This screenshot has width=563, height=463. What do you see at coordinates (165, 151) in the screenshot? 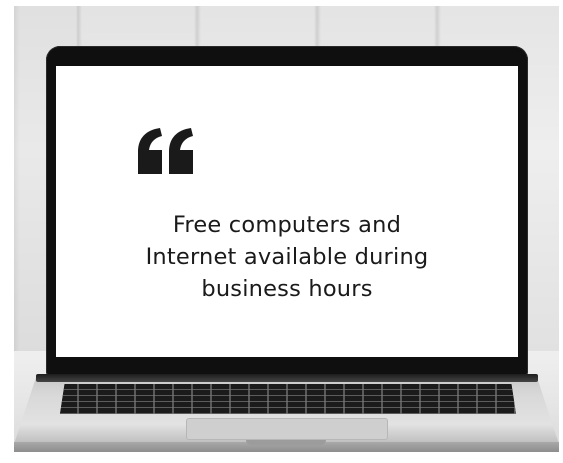
I see `quotation-mark-icon` at bounding box center [165, 151].